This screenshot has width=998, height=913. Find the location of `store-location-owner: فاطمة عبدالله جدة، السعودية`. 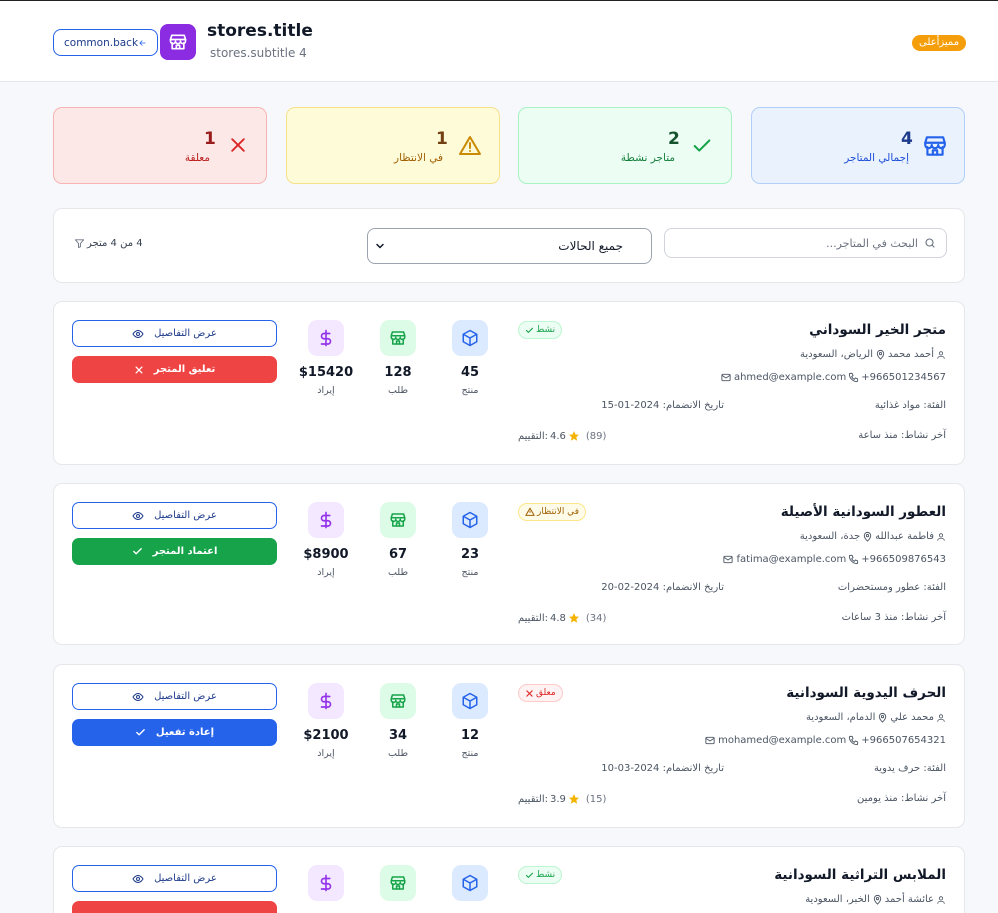

store-location-owner: فاطمة عبدالله جدة، السعودية is located at coordinates (873, 536).